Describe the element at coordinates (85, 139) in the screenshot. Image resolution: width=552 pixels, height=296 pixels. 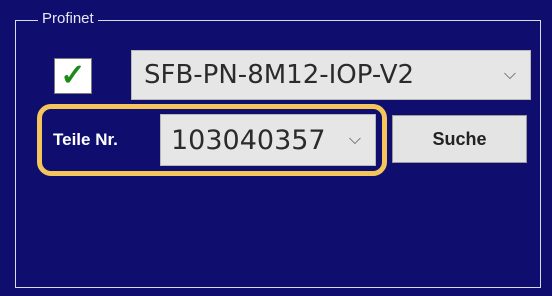
I see `part-number-label: Teile Nr.` at that location.